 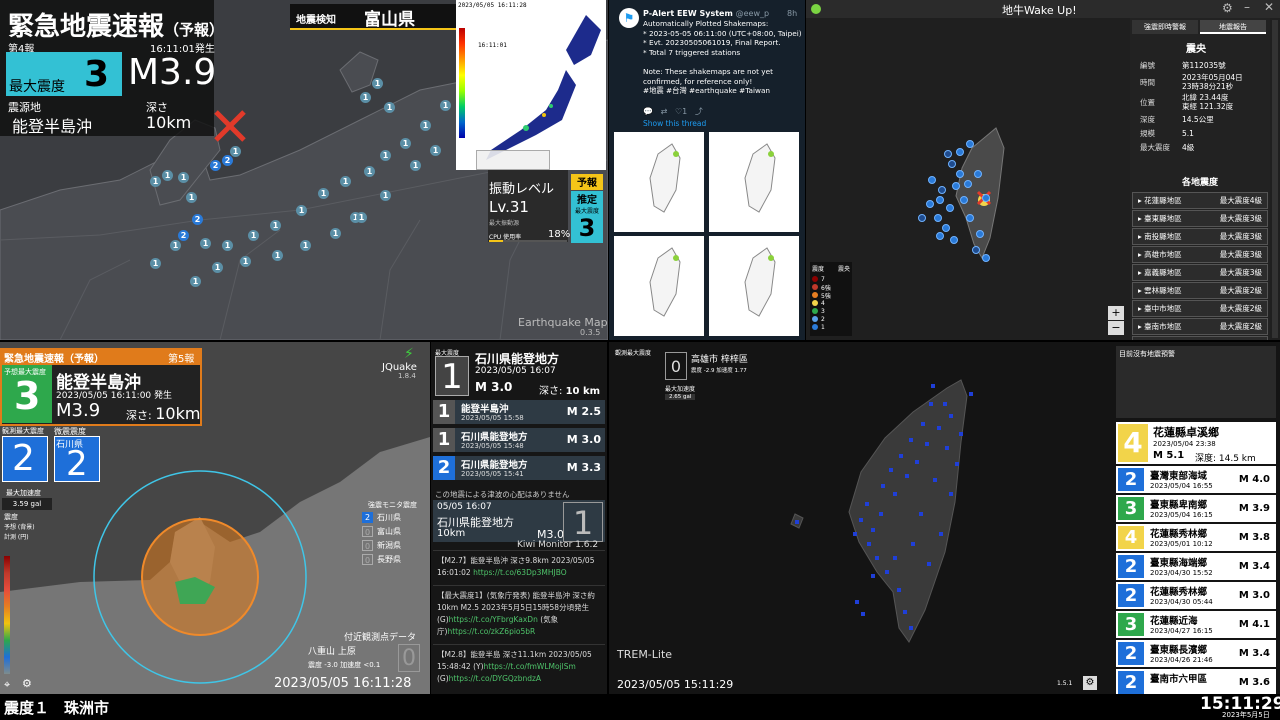 What do you see at coordinates (462, 83) in the screenshot?
I see `kmoni-scale` at bounding box center [462, 83].